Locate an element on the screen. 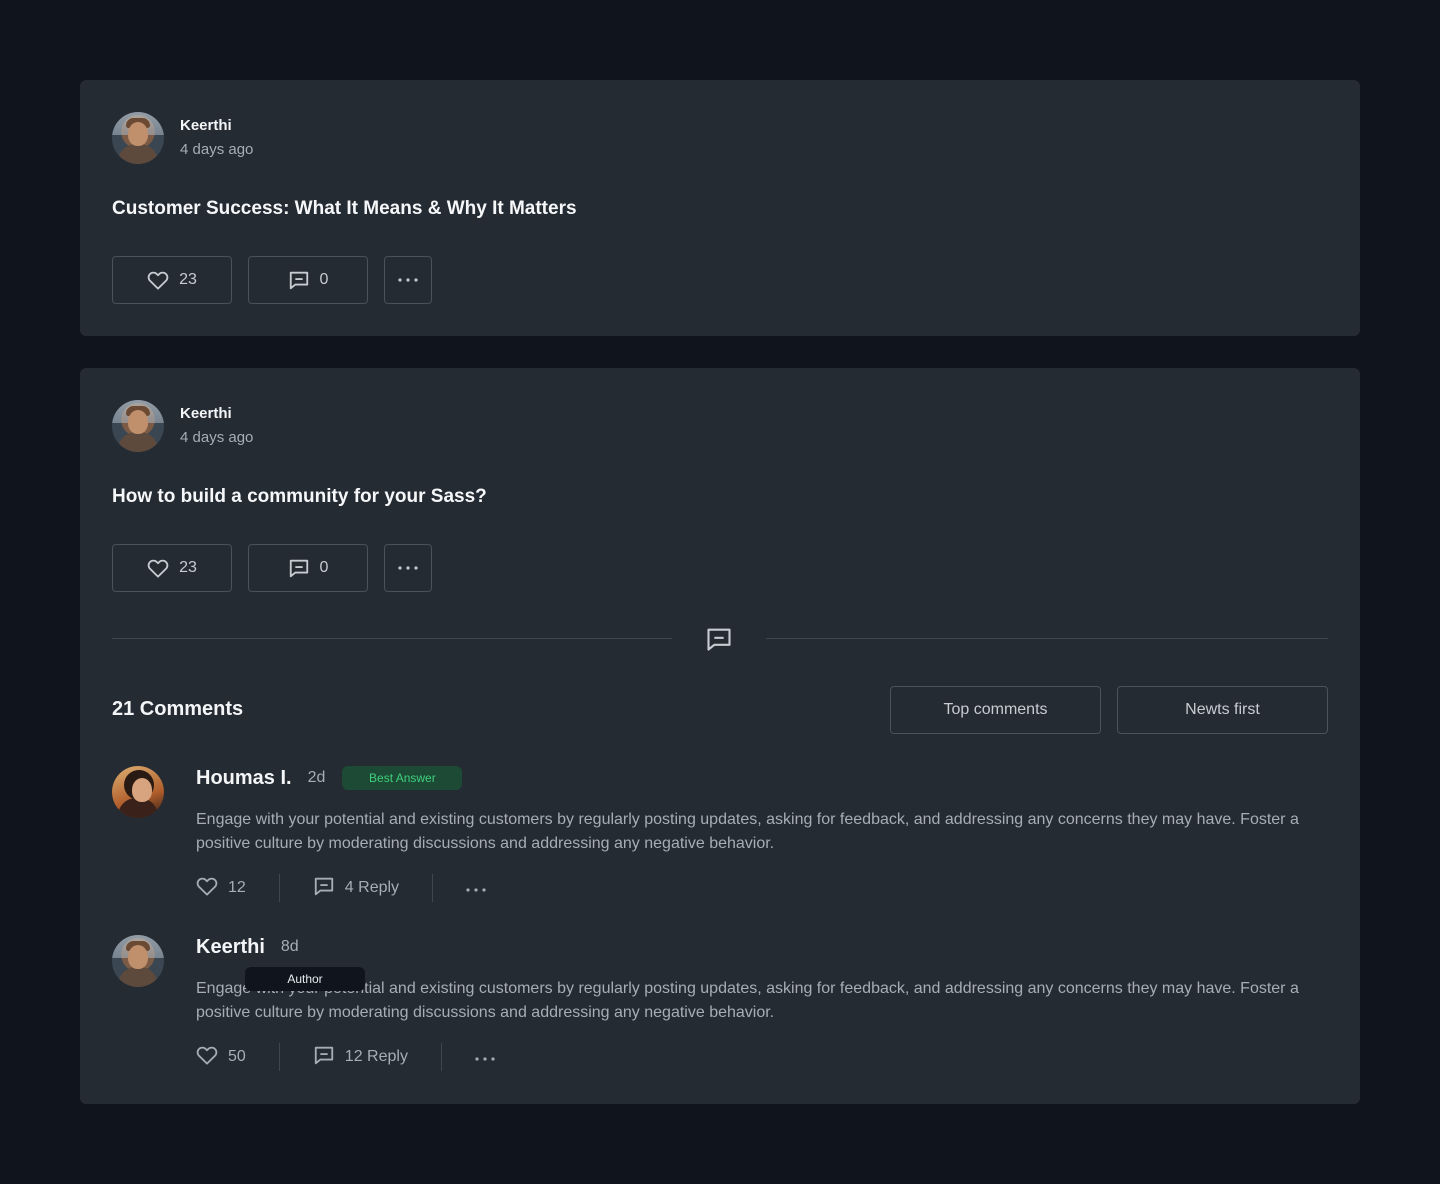 This screenshot has height=1184, width=1440. sort-newest-first-button: Newts first is located at coordinates (1222, 710).